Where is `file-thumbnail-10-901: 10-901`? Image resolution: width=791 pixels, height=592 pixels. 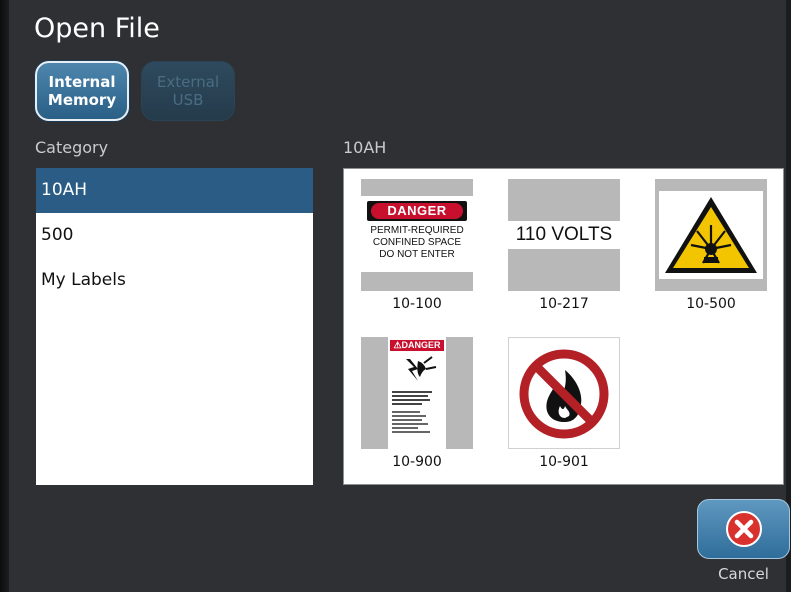 file-thumbnail-10-901: 10-901 is located at coordinates (564, 404).